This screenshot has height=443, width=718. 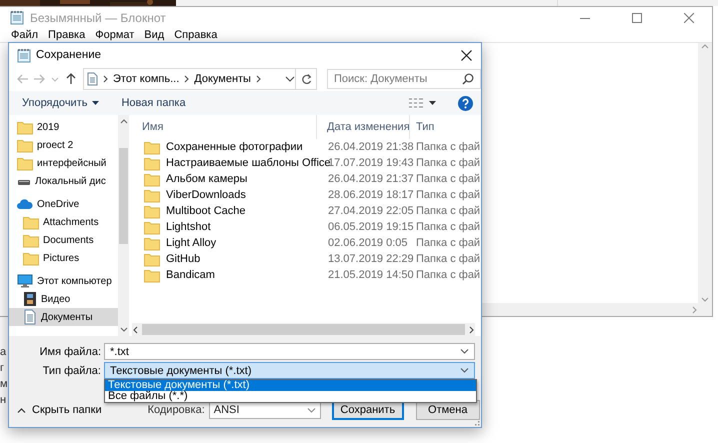 What do you see at coordinates (4, 352) in the screenshot?
I see `text-fragment: а` at bounding box center [4, 352].